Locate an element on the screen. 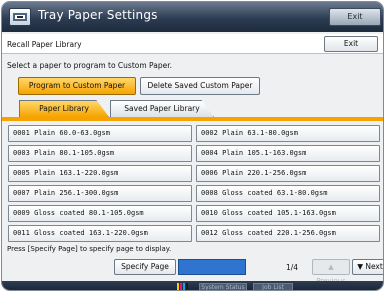 This screenshot has height=294, width=385. system-status-button: System Status is located at coordinates (223, 286).